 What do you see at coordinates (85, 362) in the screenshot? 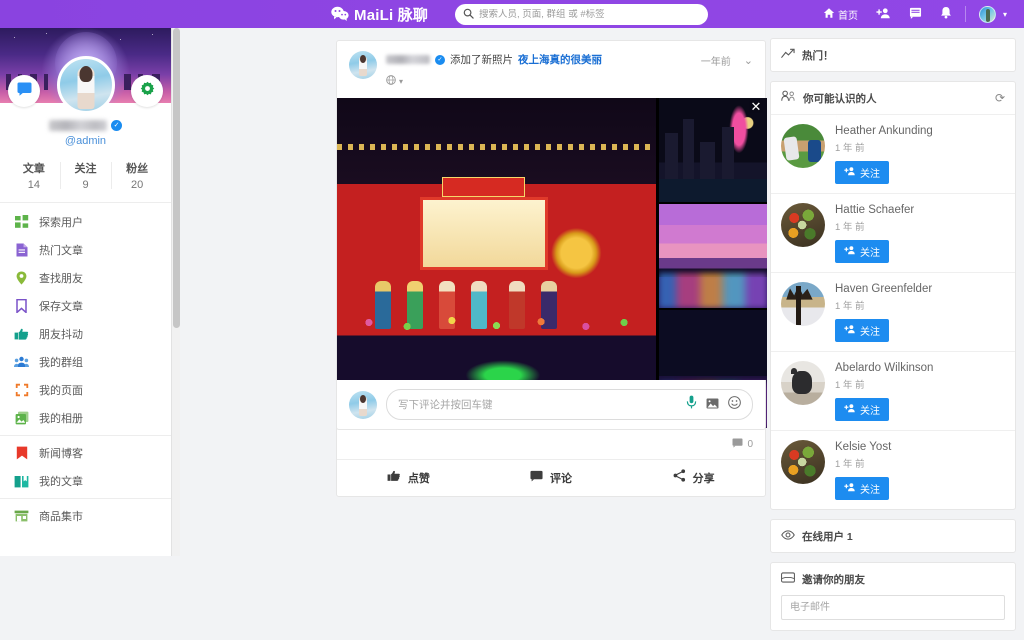
I see `sidebar-item-my-groups: 我的群组` at bounding box center [85, 362].